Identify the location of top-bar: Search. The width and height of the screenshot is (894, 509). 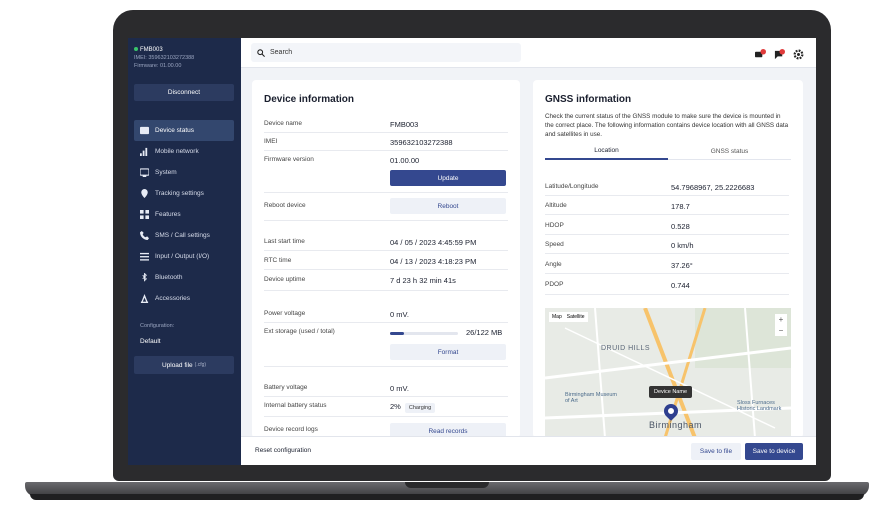
(528, 53).